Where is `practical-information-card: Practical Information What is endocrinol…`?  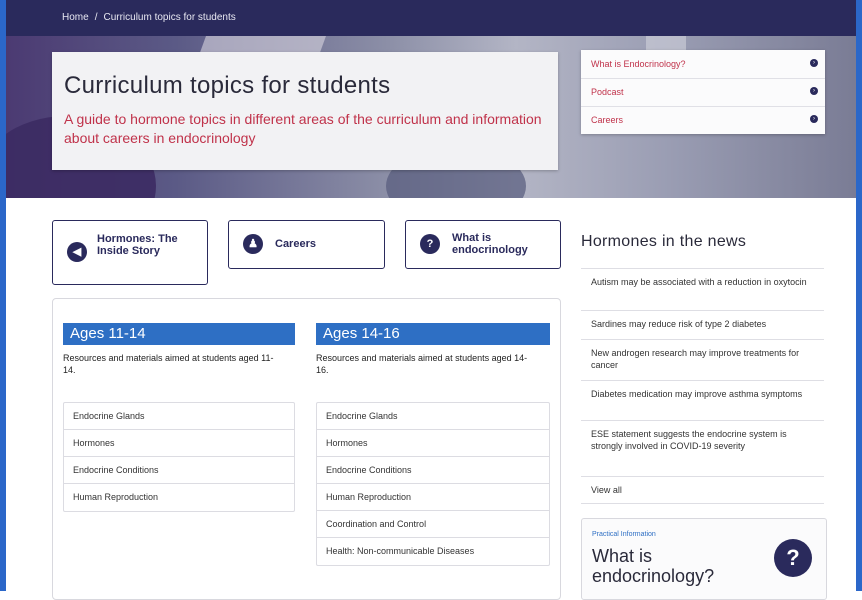 practical-information-card: Practical Information What is endocrinol… is located at coordinates (704, 559).